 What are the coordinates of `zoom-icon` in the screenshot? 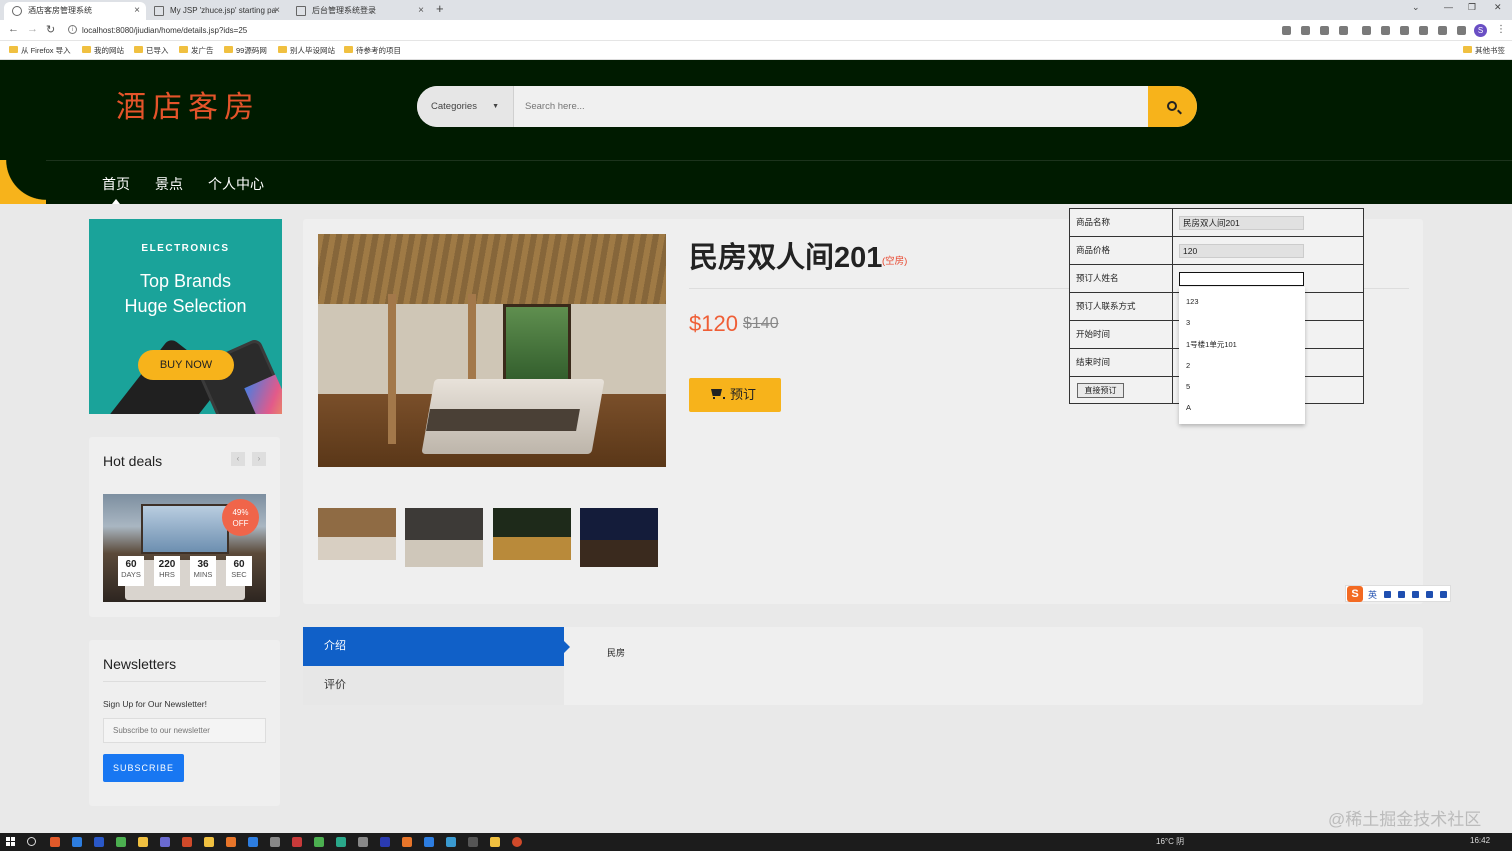 It's located at (1305, 30).